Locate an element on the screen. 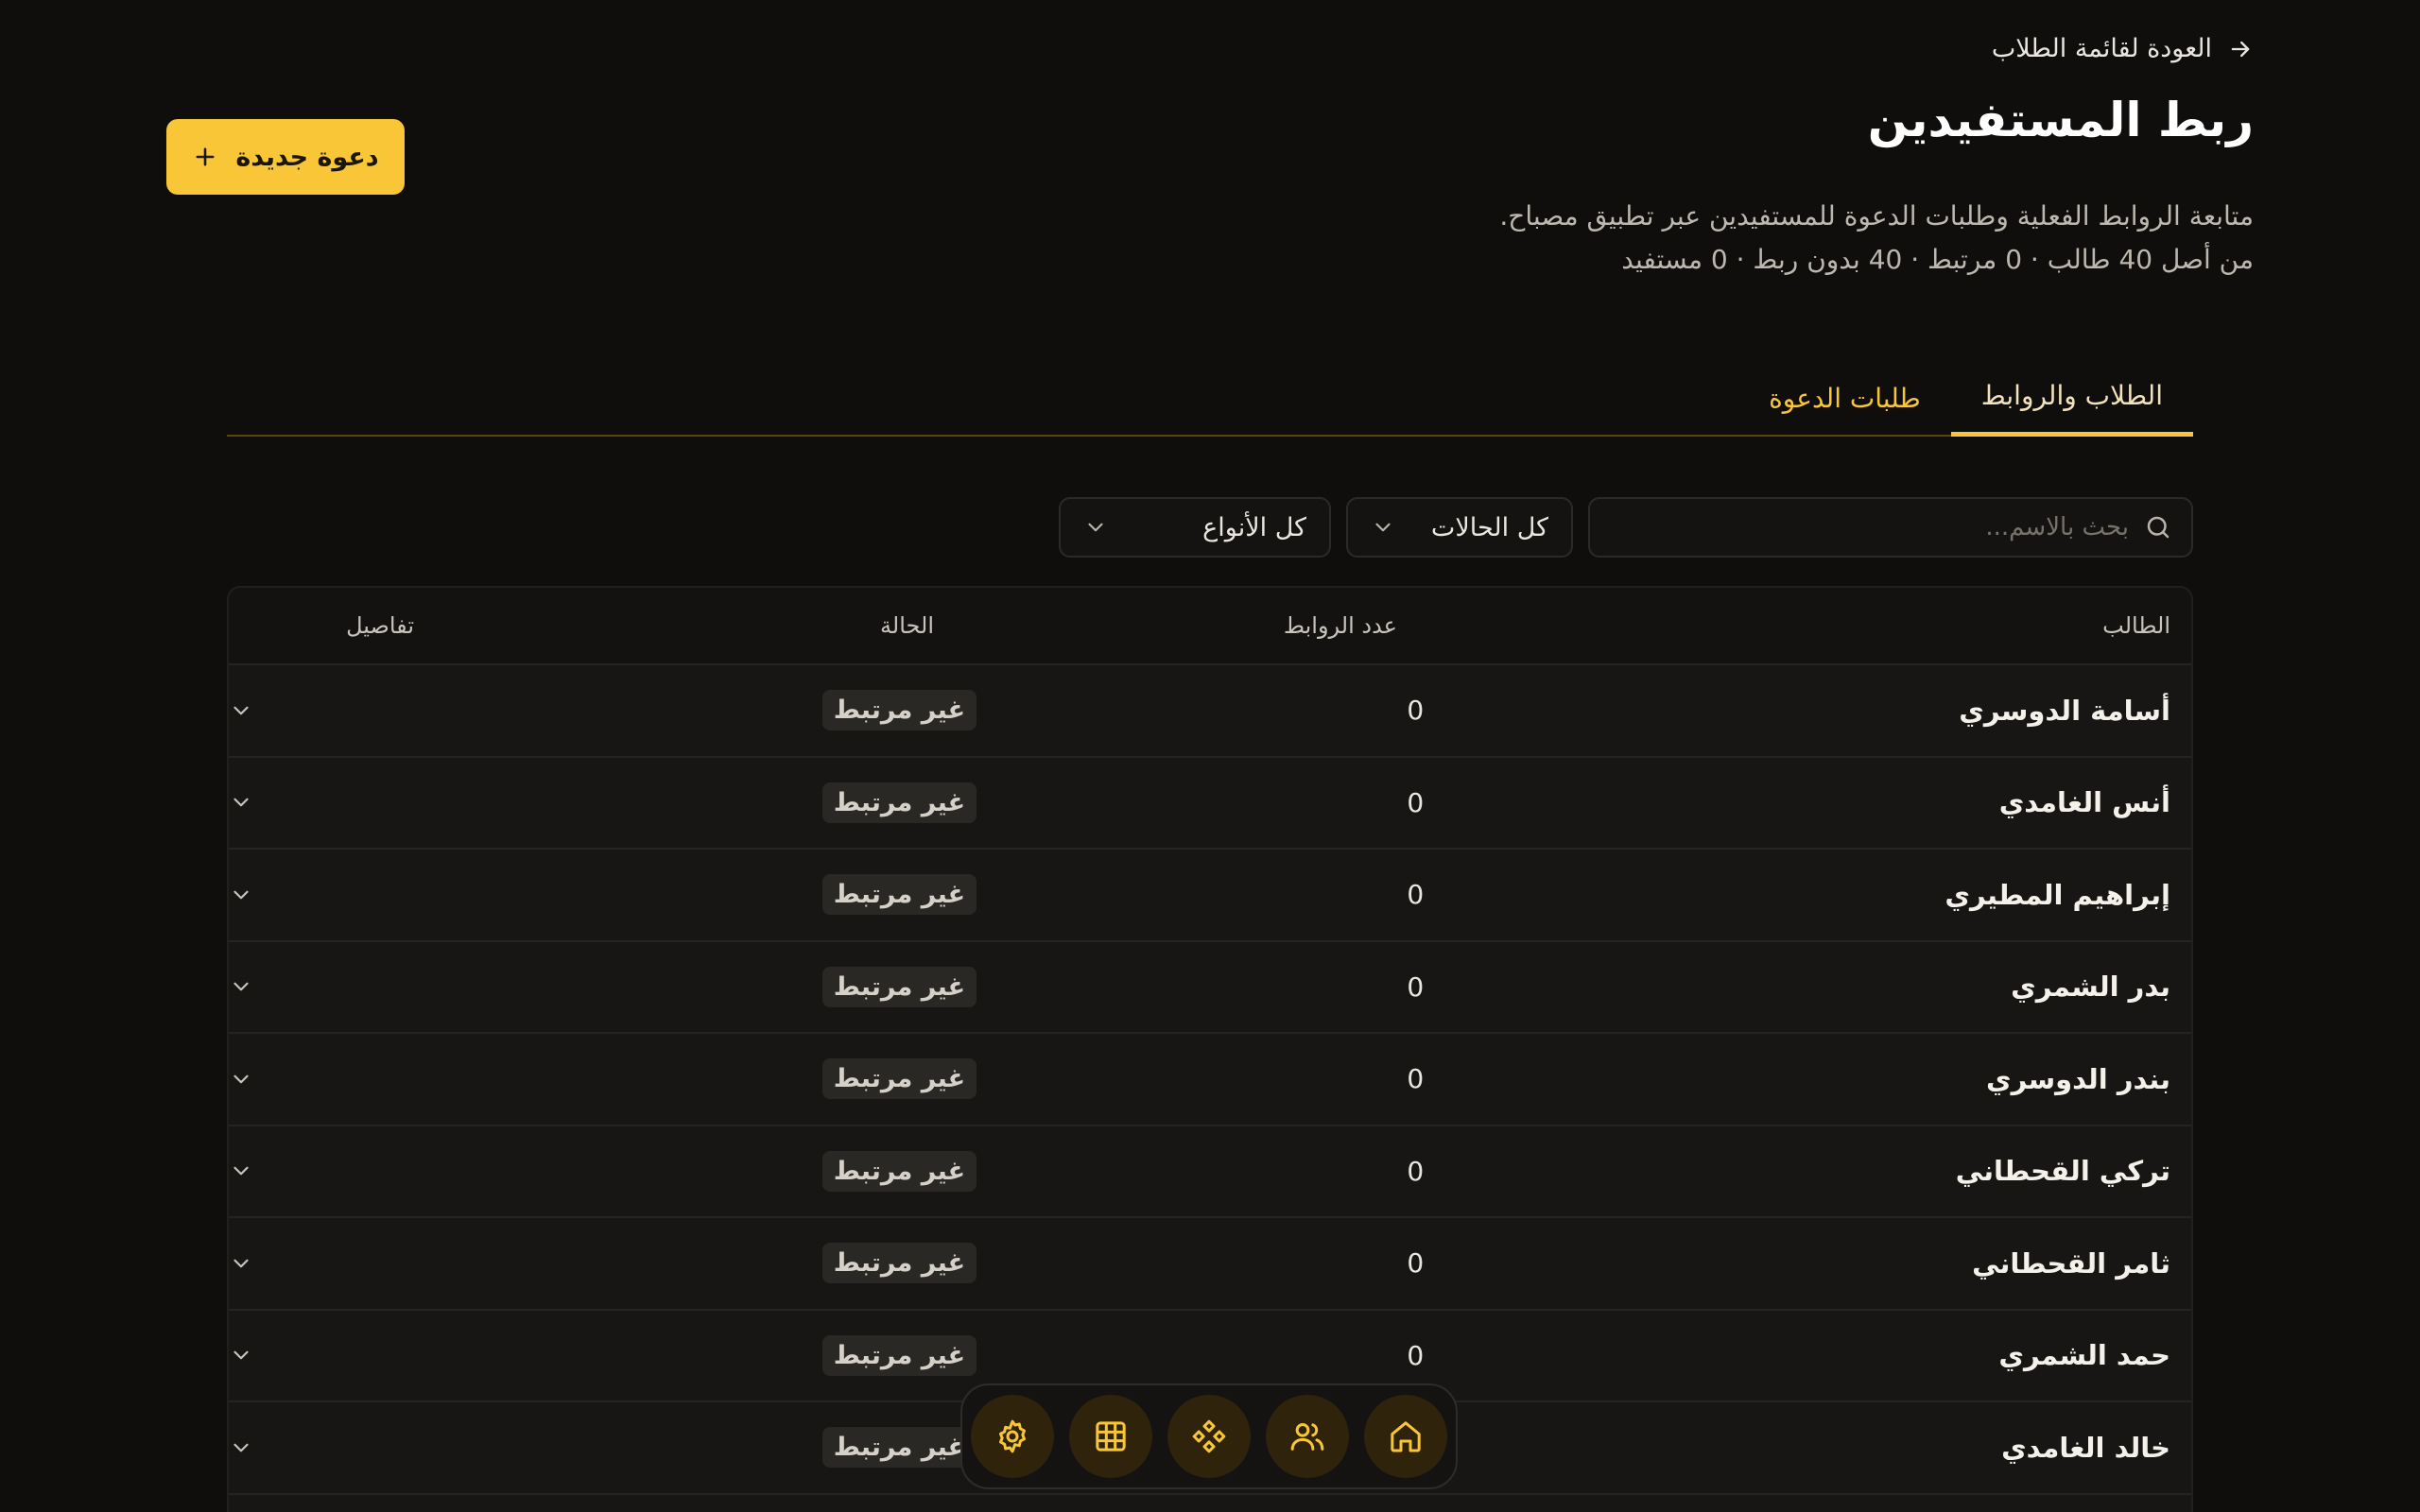  home-icon is located at coordinates (1406, 1436).